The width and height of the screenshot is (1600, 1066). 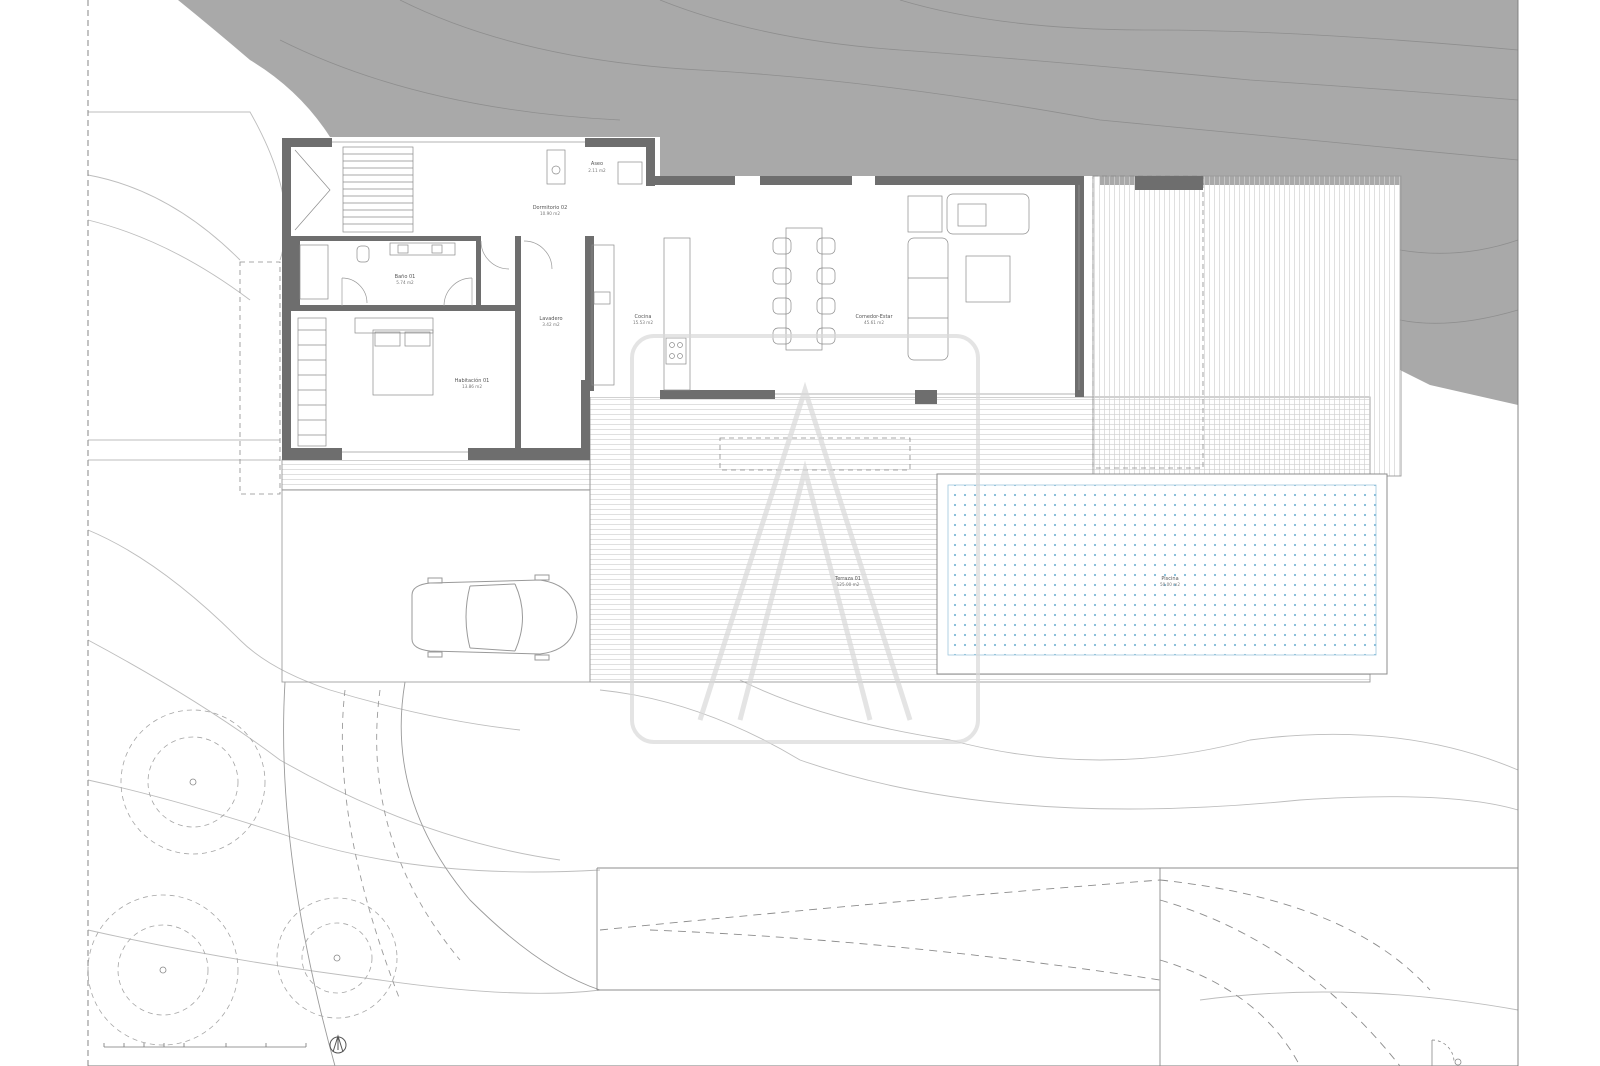 What do you see at coordinates (494, 617) in the screenshot?
I see `car-icon` at bounding box center [494, 617].